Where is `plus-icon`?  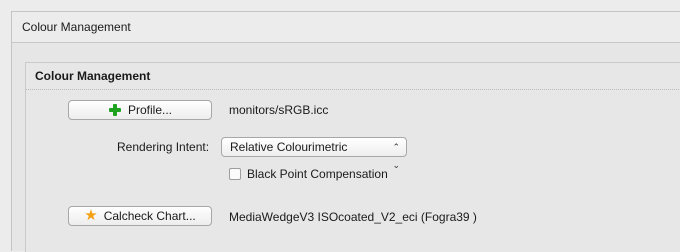
plus-icon is located at coordinates (115, 110).